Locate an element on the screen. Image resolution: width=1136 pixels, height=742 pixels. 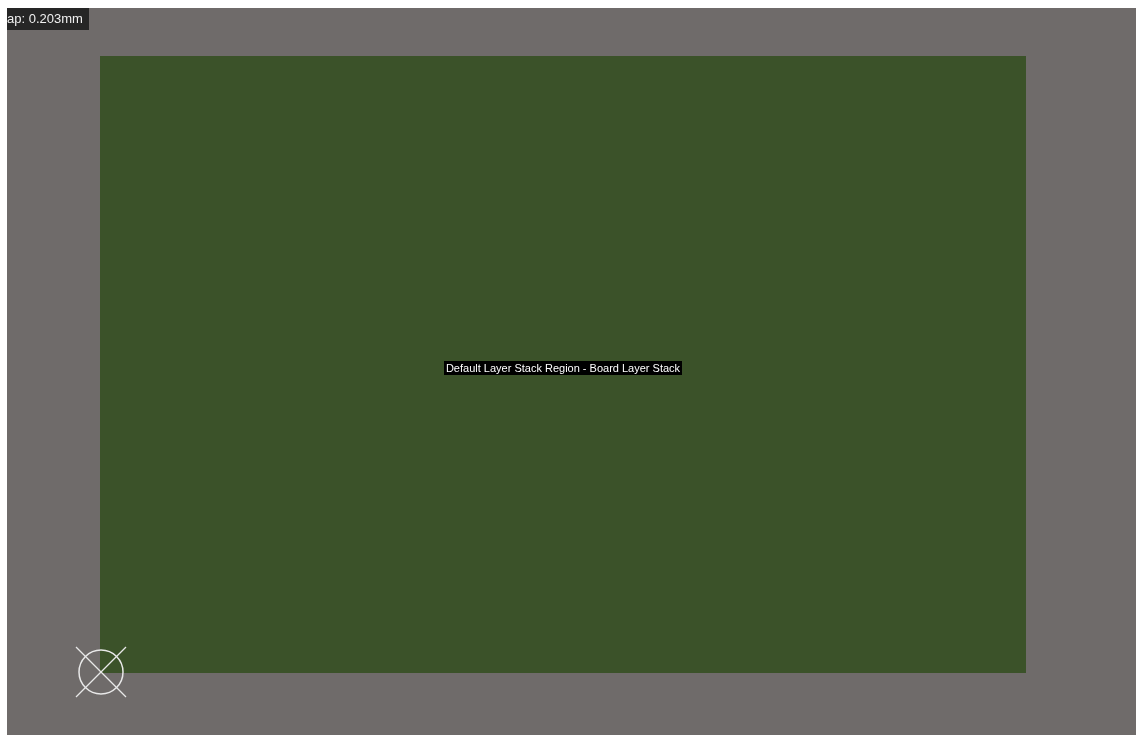
region-label: Default Layer Stack Region - Board Layer Stack is located at coordinates (563, 367).